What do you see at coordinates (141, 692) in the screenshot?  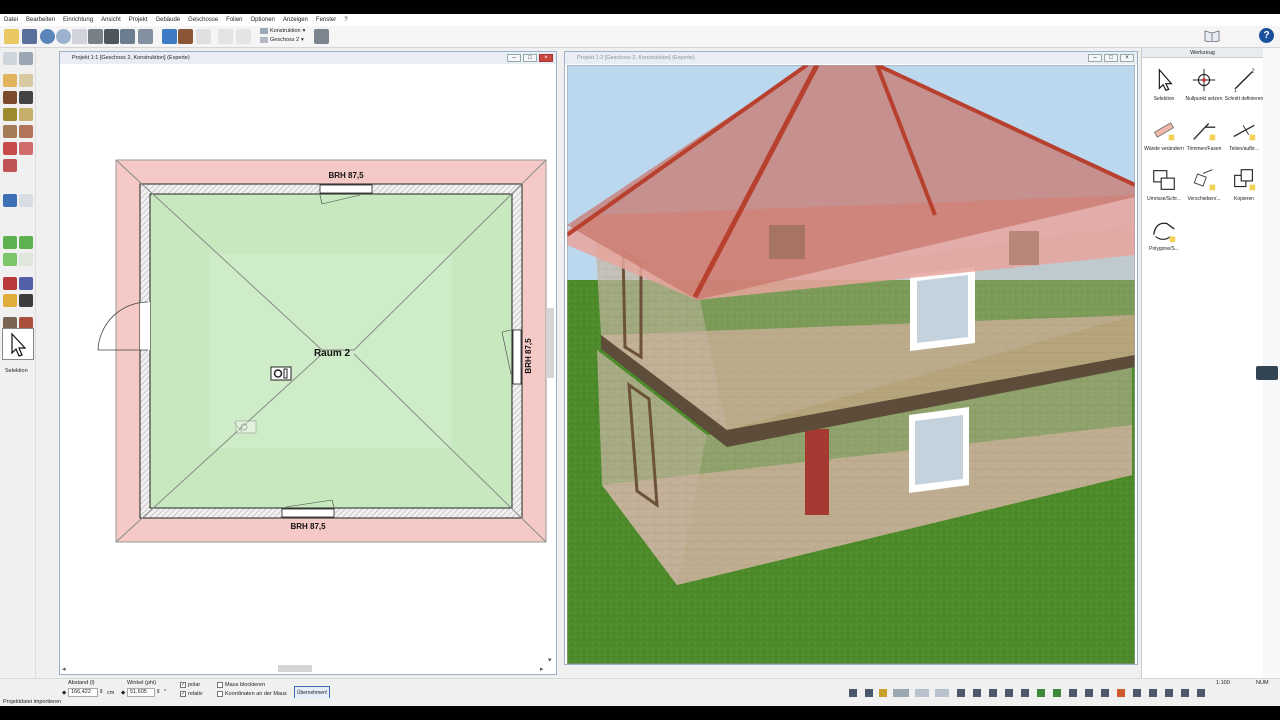 I see `angle-input: 51,605` at bounding box center [141, 692].